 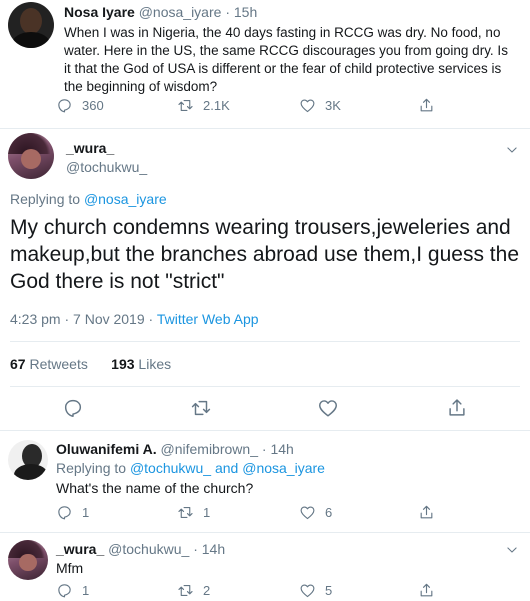 What do you see at coordinates (93, 105) in the screenshot?
I see `reply-count: 360` at bounding box center [93, 105].